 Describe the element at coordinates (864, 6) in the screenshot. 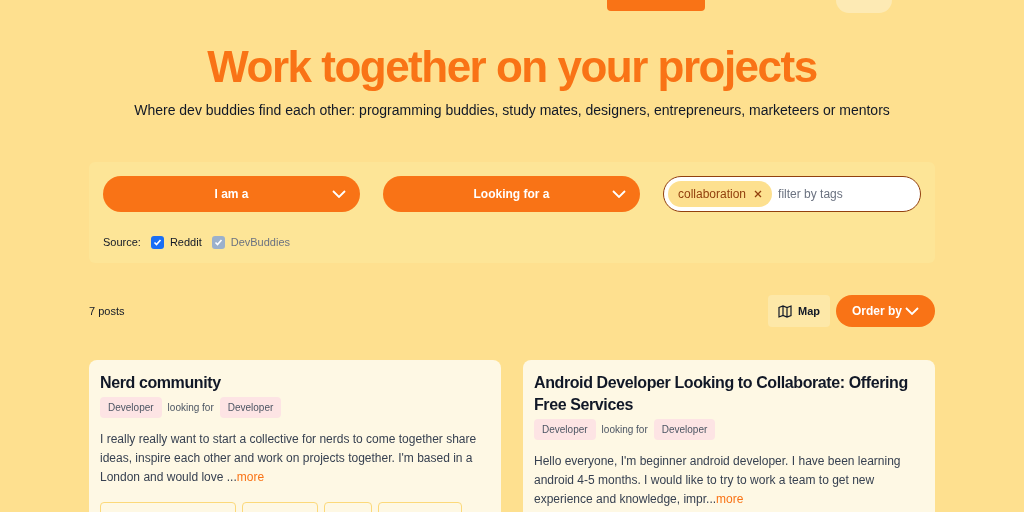

I see `sign-out-button` at that location.